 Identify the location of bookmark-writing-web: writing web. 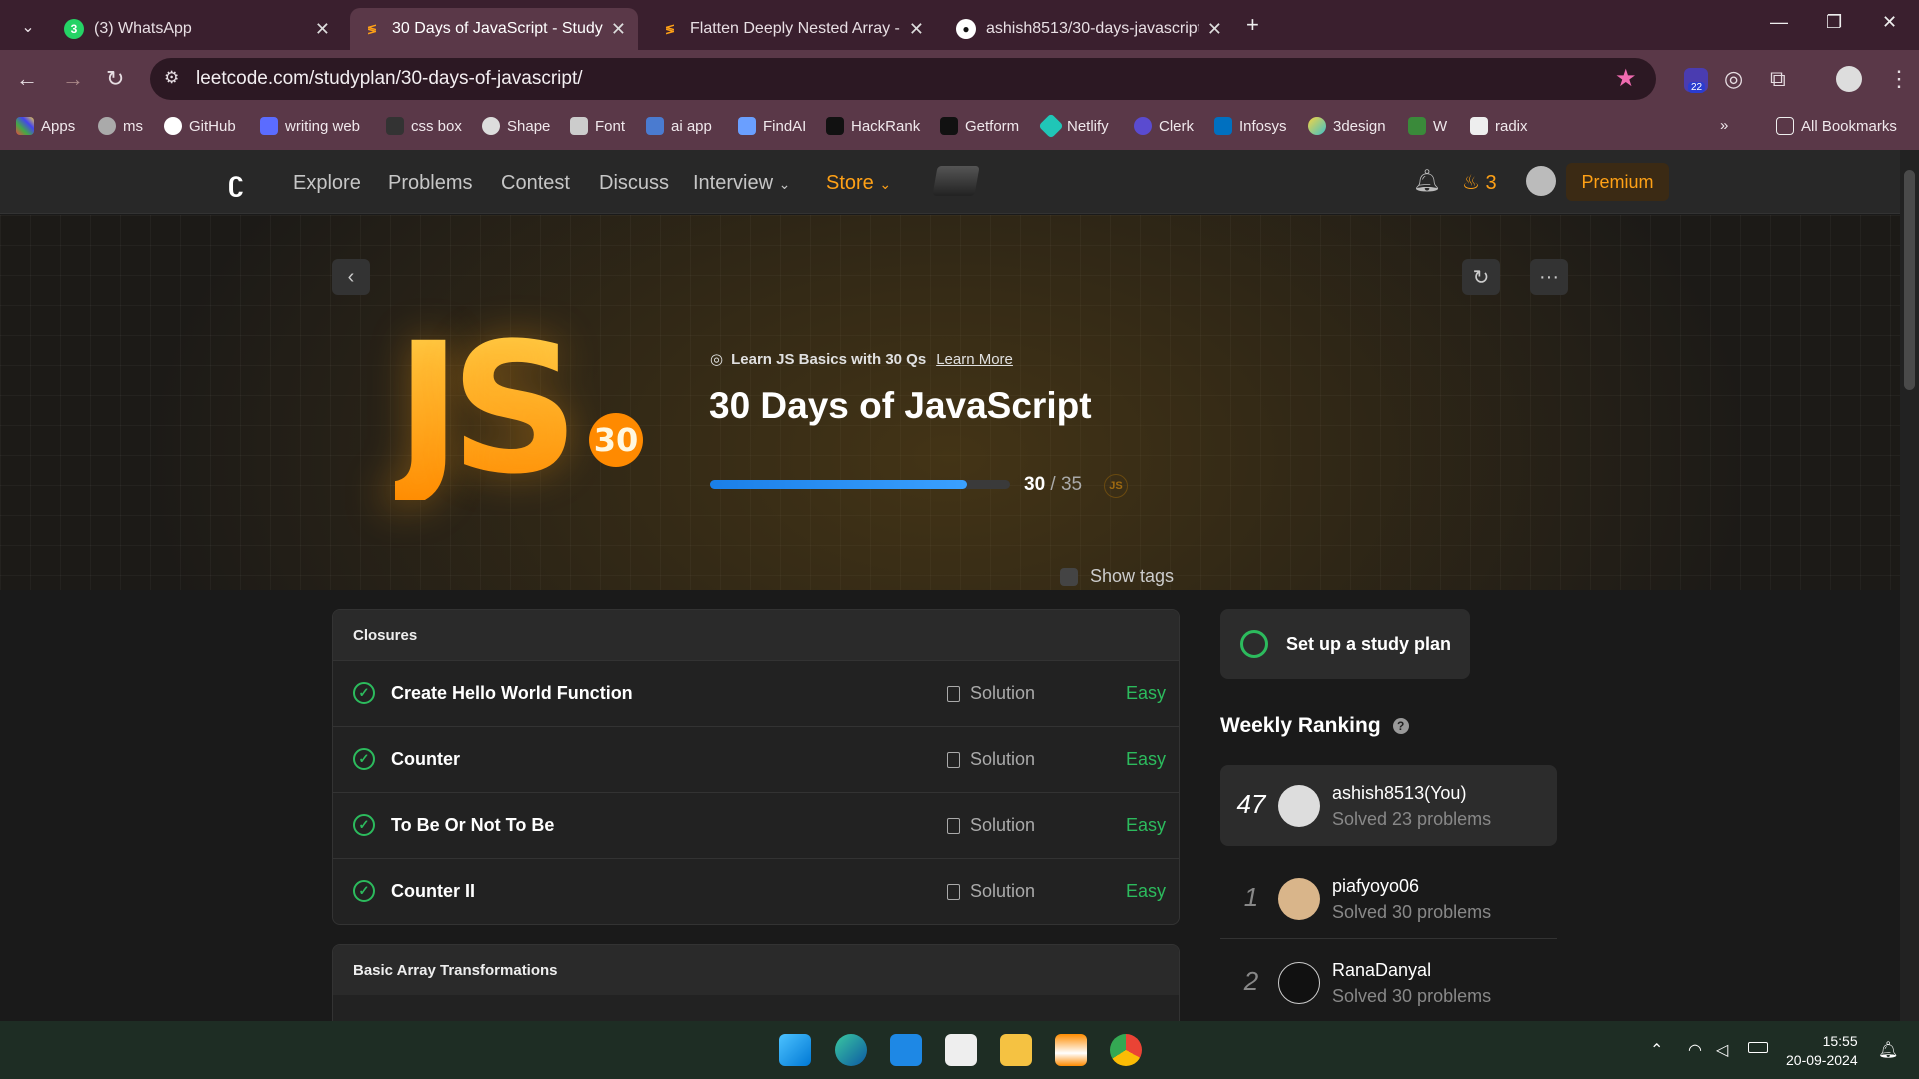
(310, 126).